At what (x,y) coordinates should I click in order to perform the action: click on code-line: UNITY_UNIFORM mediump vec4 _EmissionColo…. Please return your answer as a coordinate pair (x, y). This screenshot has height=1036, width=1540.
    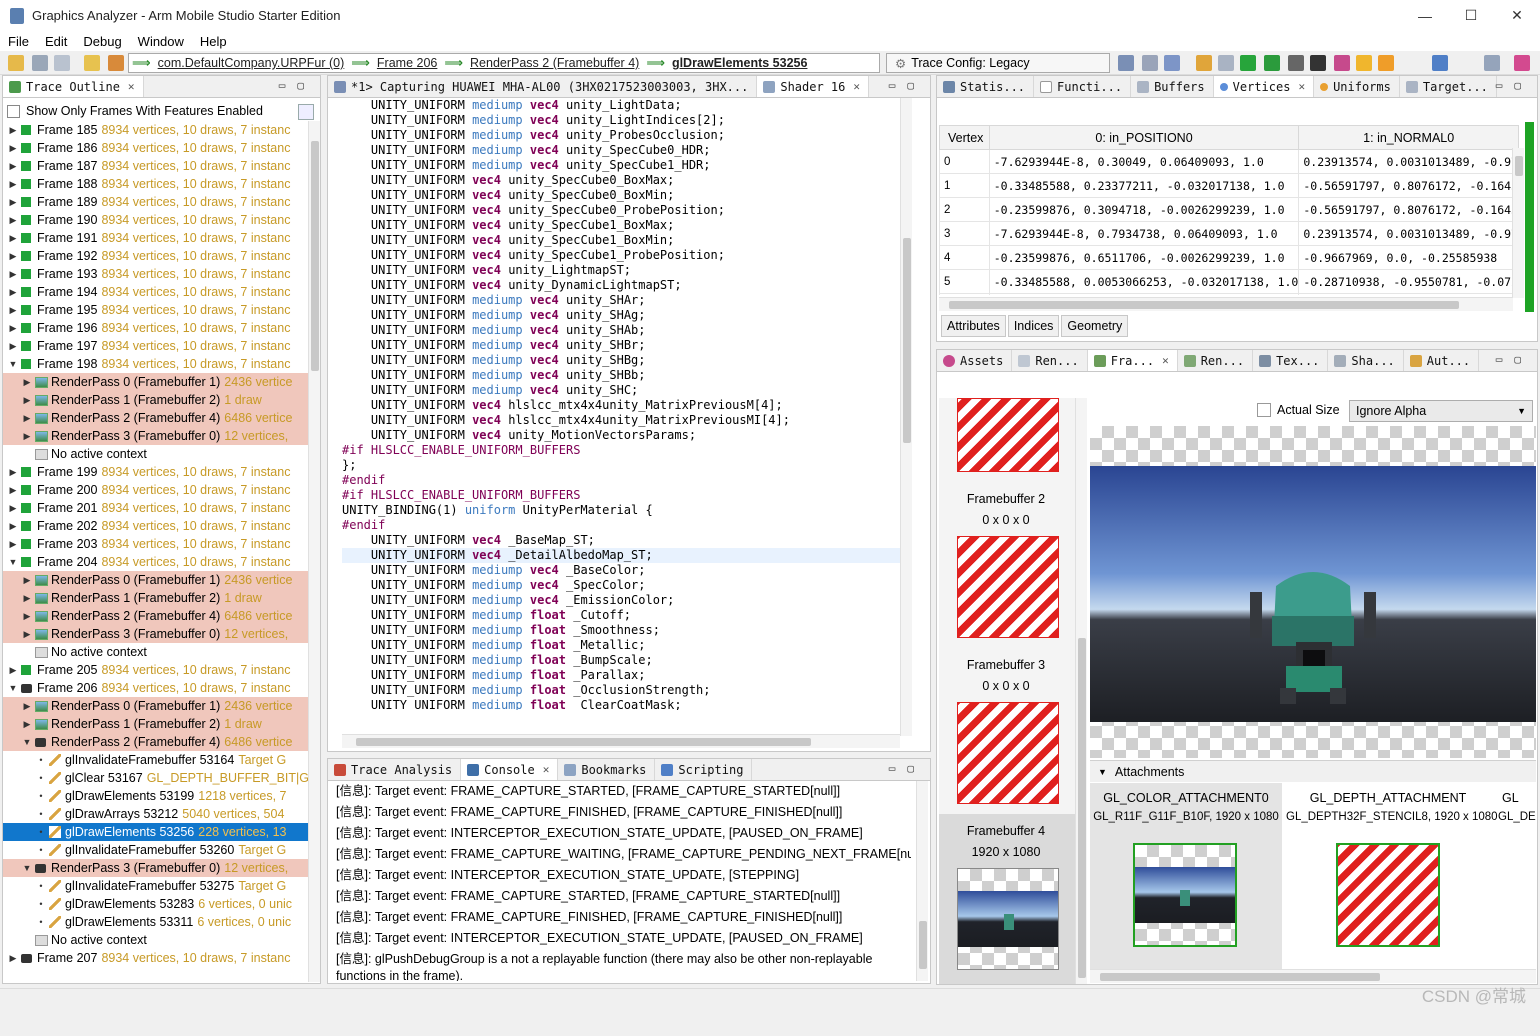
    Looking at the image, I should click on (622, 600).